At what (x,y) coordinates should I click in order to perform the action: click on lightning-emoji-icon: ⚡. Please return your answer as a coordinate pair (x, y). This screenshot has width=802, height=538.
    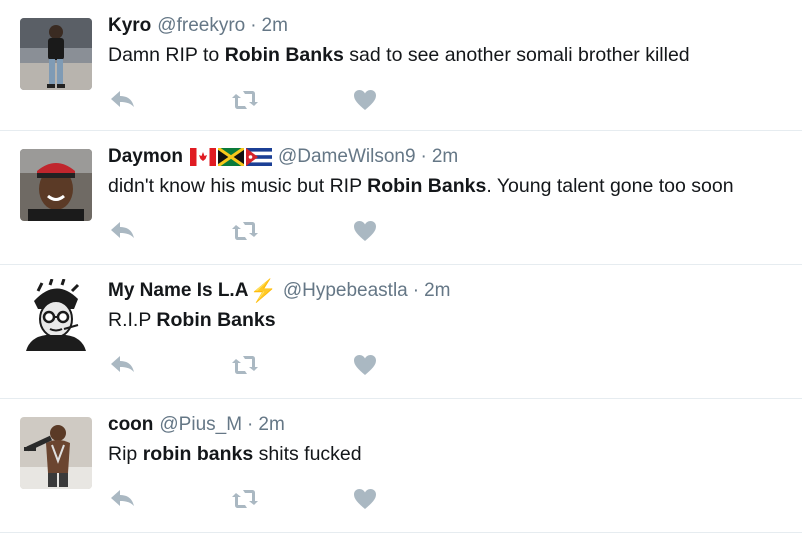
    Looking at the image, I should click on (263, 290).